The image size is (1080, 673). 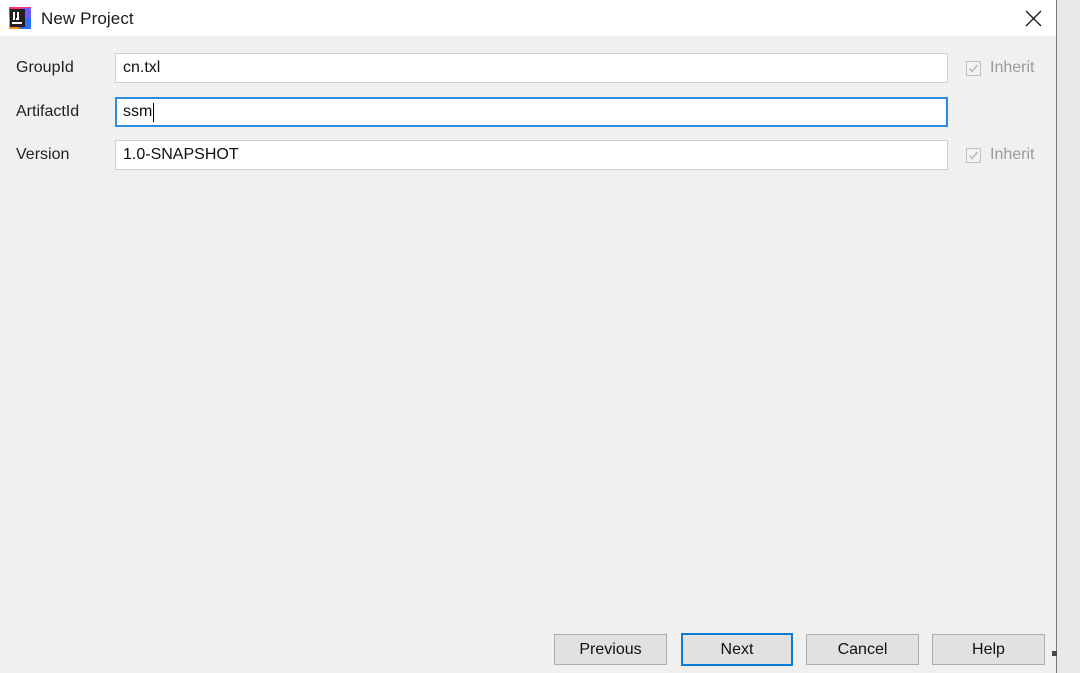 I want to click on groupid-value: cn.txl, so click(x=142, y=67).